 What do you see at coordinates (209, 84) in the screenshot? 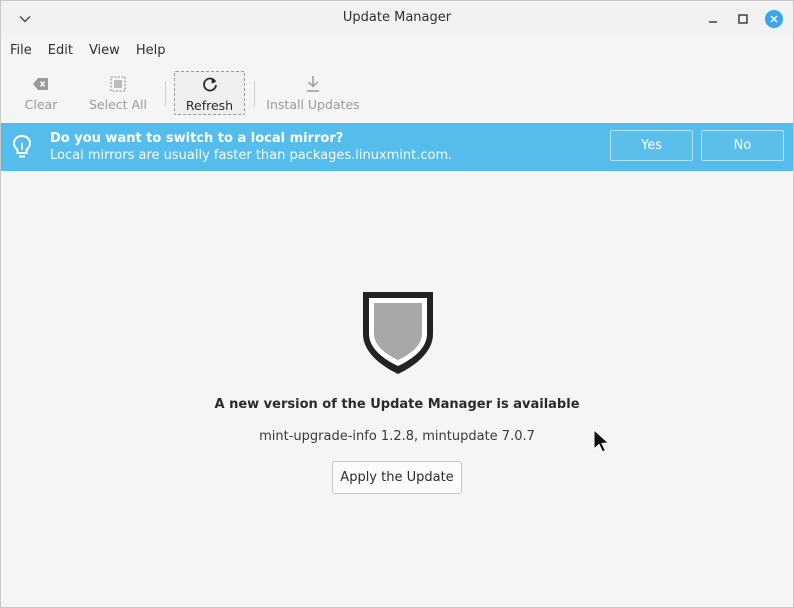
I see `refresh-icon` at bounding box center [209, 84].